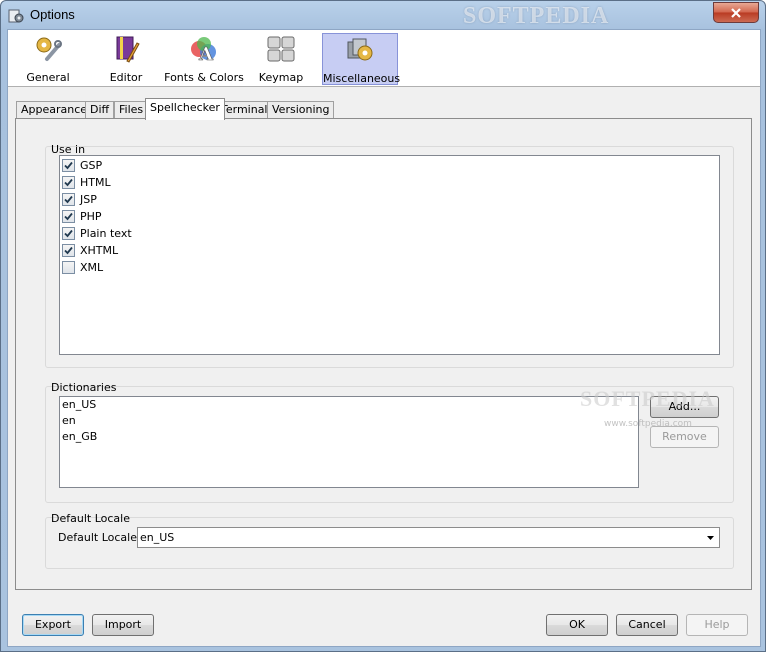  Describe the element at coordinates (53, 625) in the screenshot. I see `export-button: Export` at that location.